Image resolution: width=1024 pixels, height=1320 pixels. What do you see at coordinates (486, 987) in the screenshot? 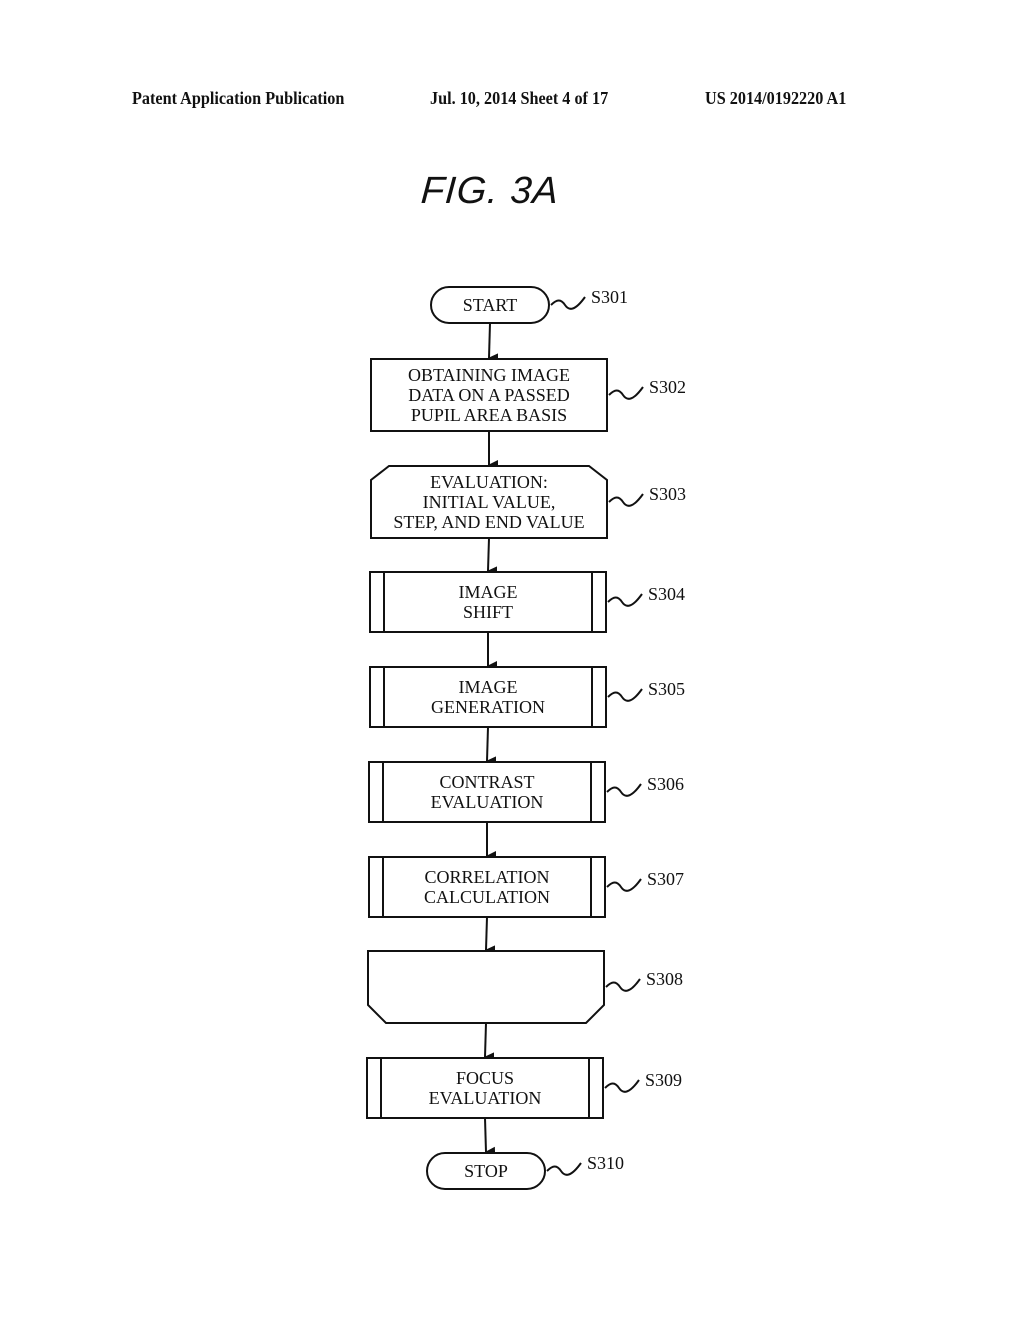
I see `loop-end-box-s308` at bounding box center [486, 987].